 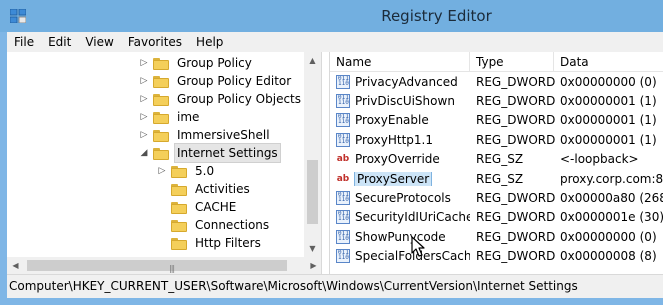 I want to click on tree-item-label: Group Policy Editor, so click(x=234, y=81).